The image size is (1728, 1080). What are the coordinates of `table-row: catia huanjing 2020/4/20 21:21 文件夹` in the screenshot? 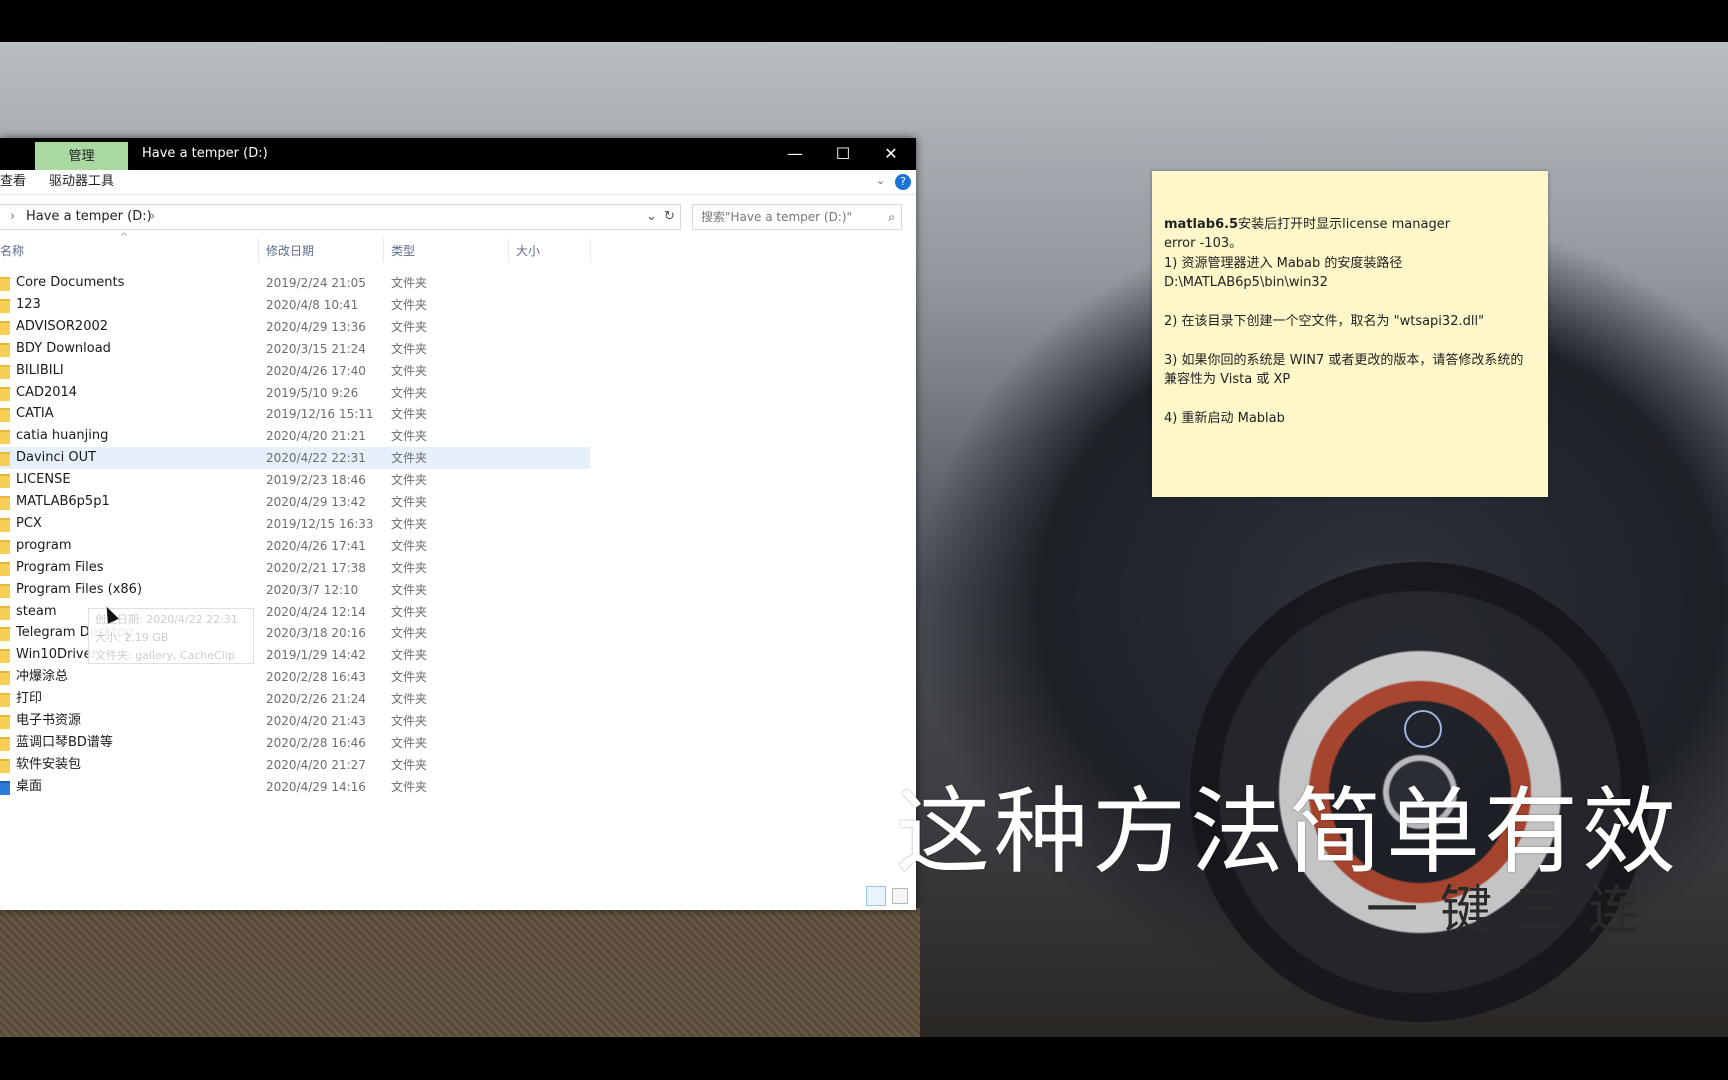 It's located at (295, 436).